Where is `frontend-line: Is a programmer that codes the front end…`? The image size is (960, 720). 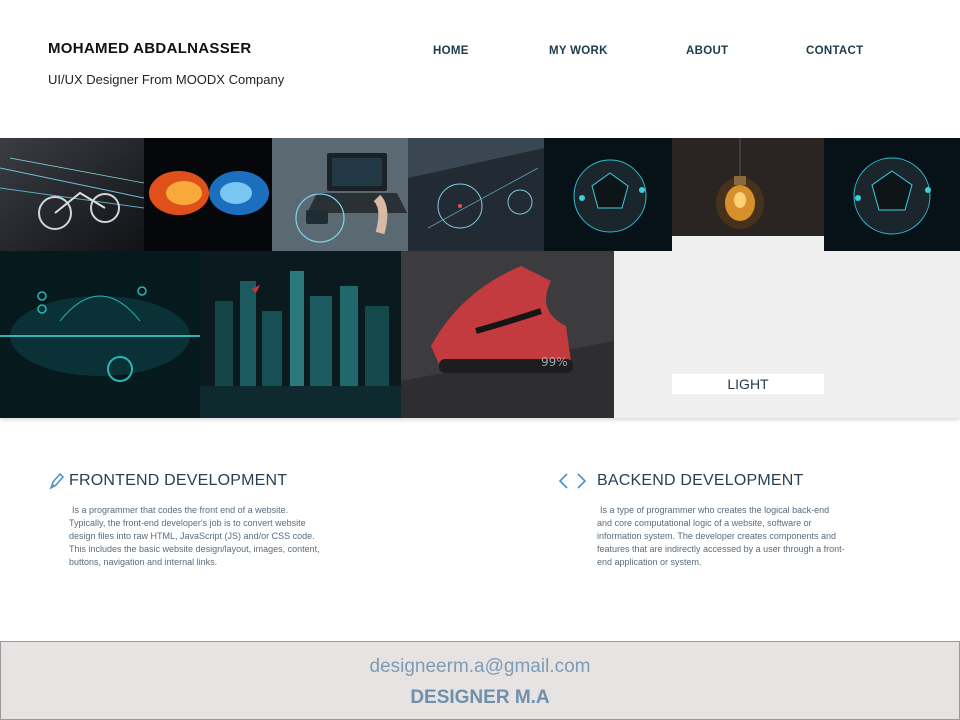 frontend-line: Is a programmer that codes the front end… is located at coordinates (180, 510).